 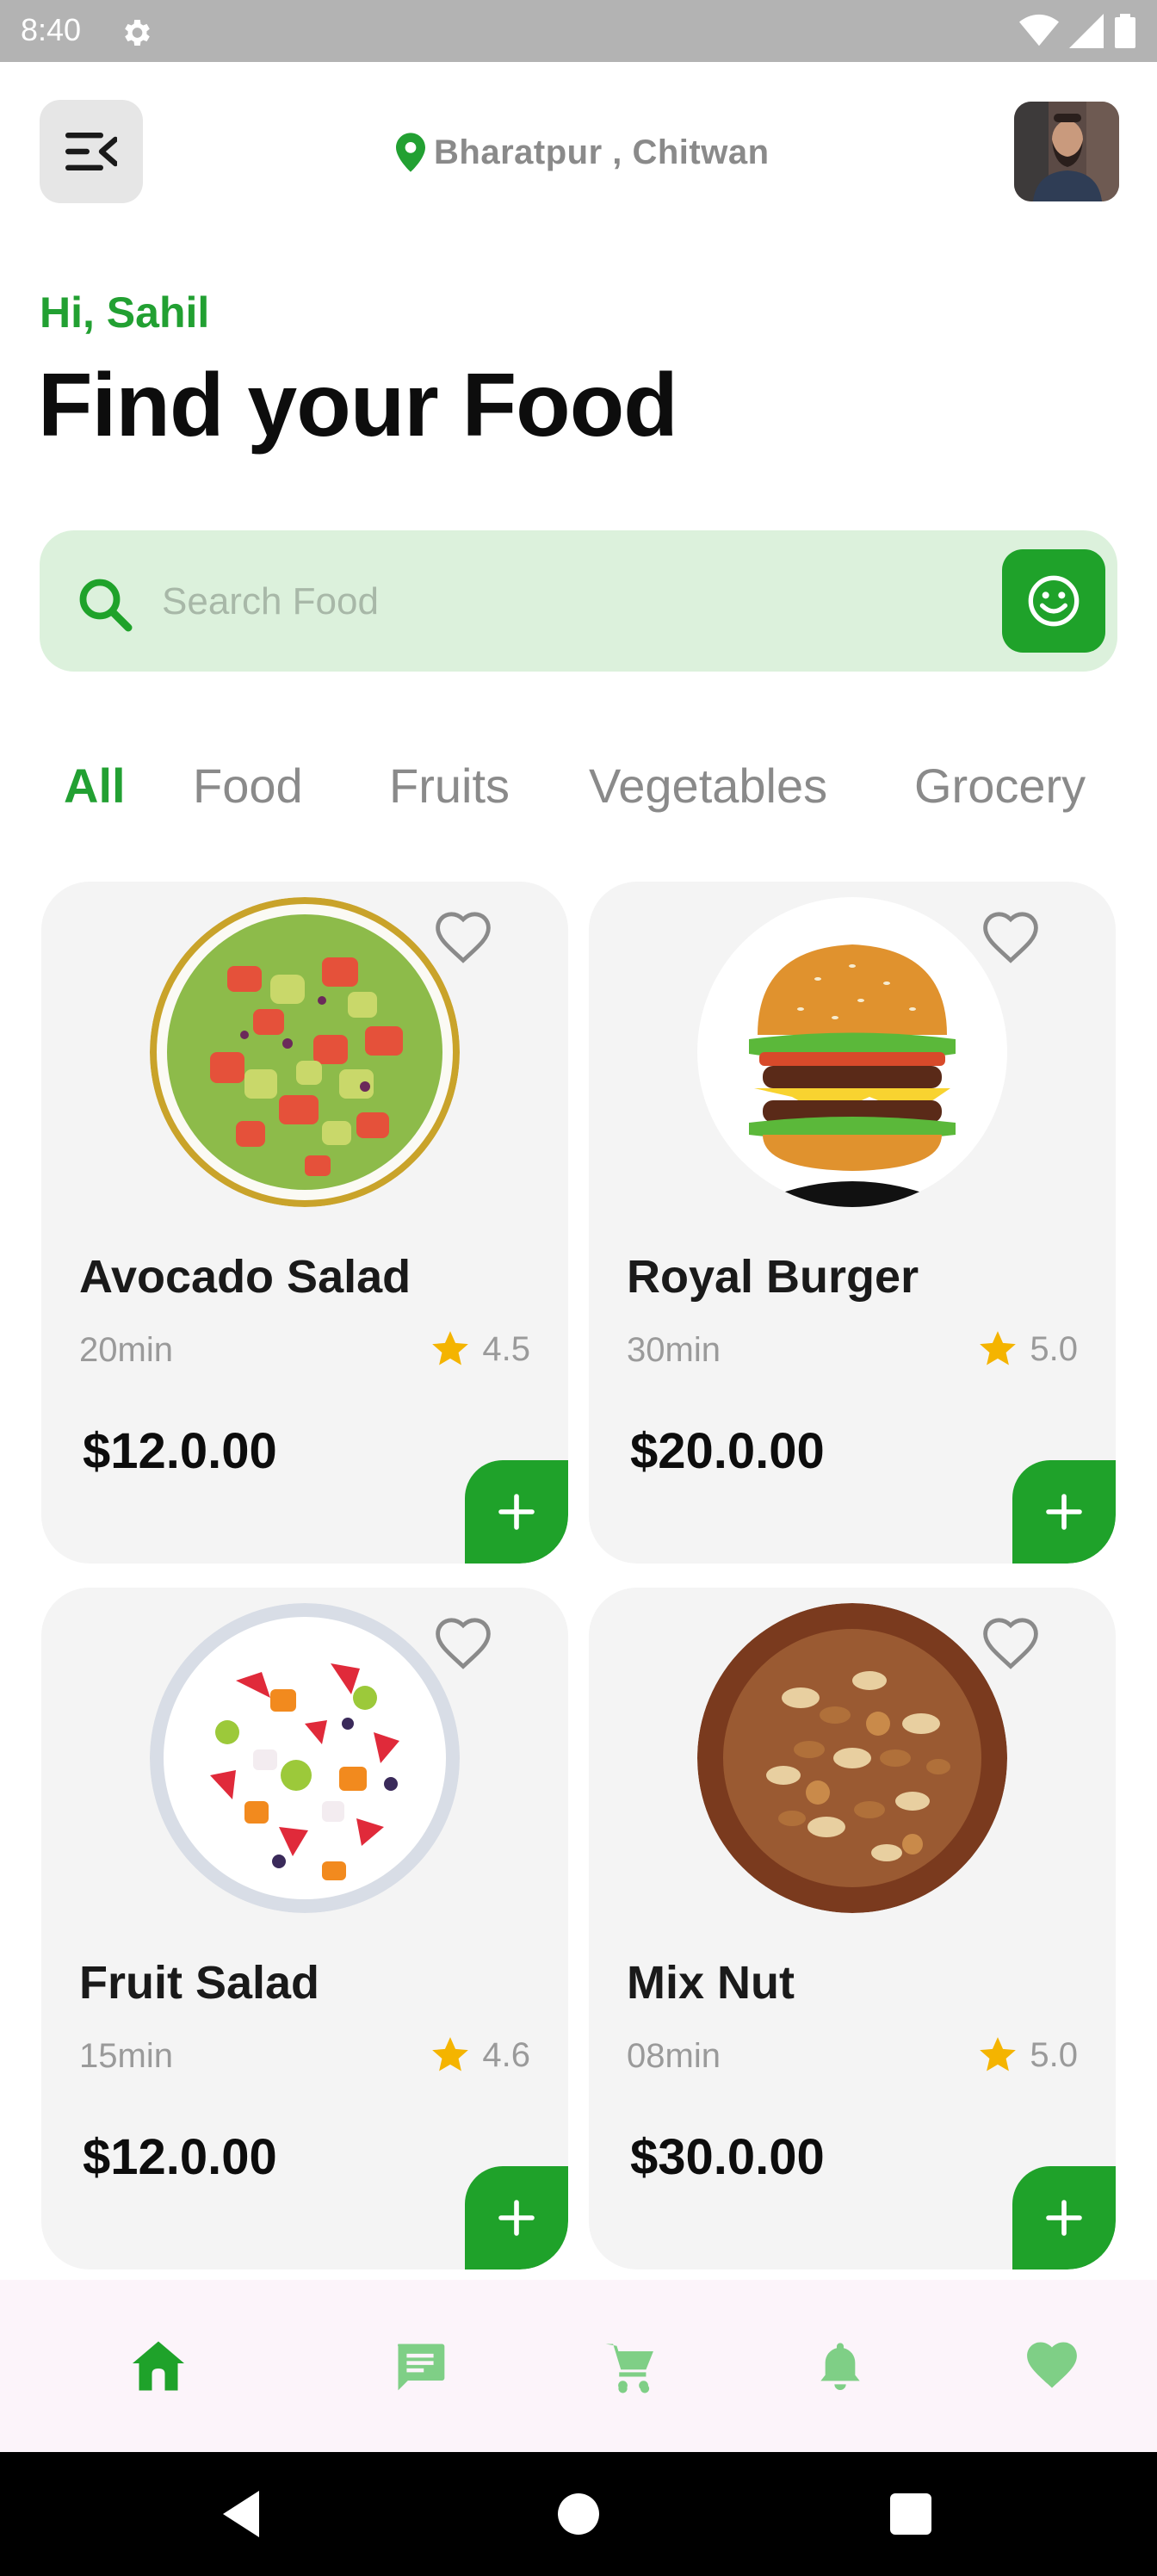 What do you see at coordinates (106, 606) in the screenshot?
I see `search-icon` at bounding box center [106, 606].